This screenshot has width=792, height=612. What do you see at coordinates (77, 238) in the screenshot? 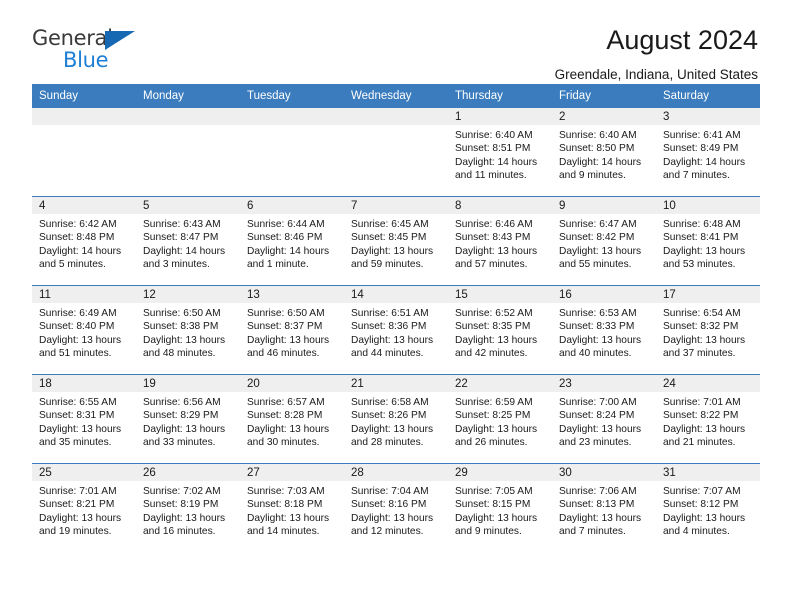
I see `sunset-text: Sunset: 8:48 PM` at bounding box center [77, 238].